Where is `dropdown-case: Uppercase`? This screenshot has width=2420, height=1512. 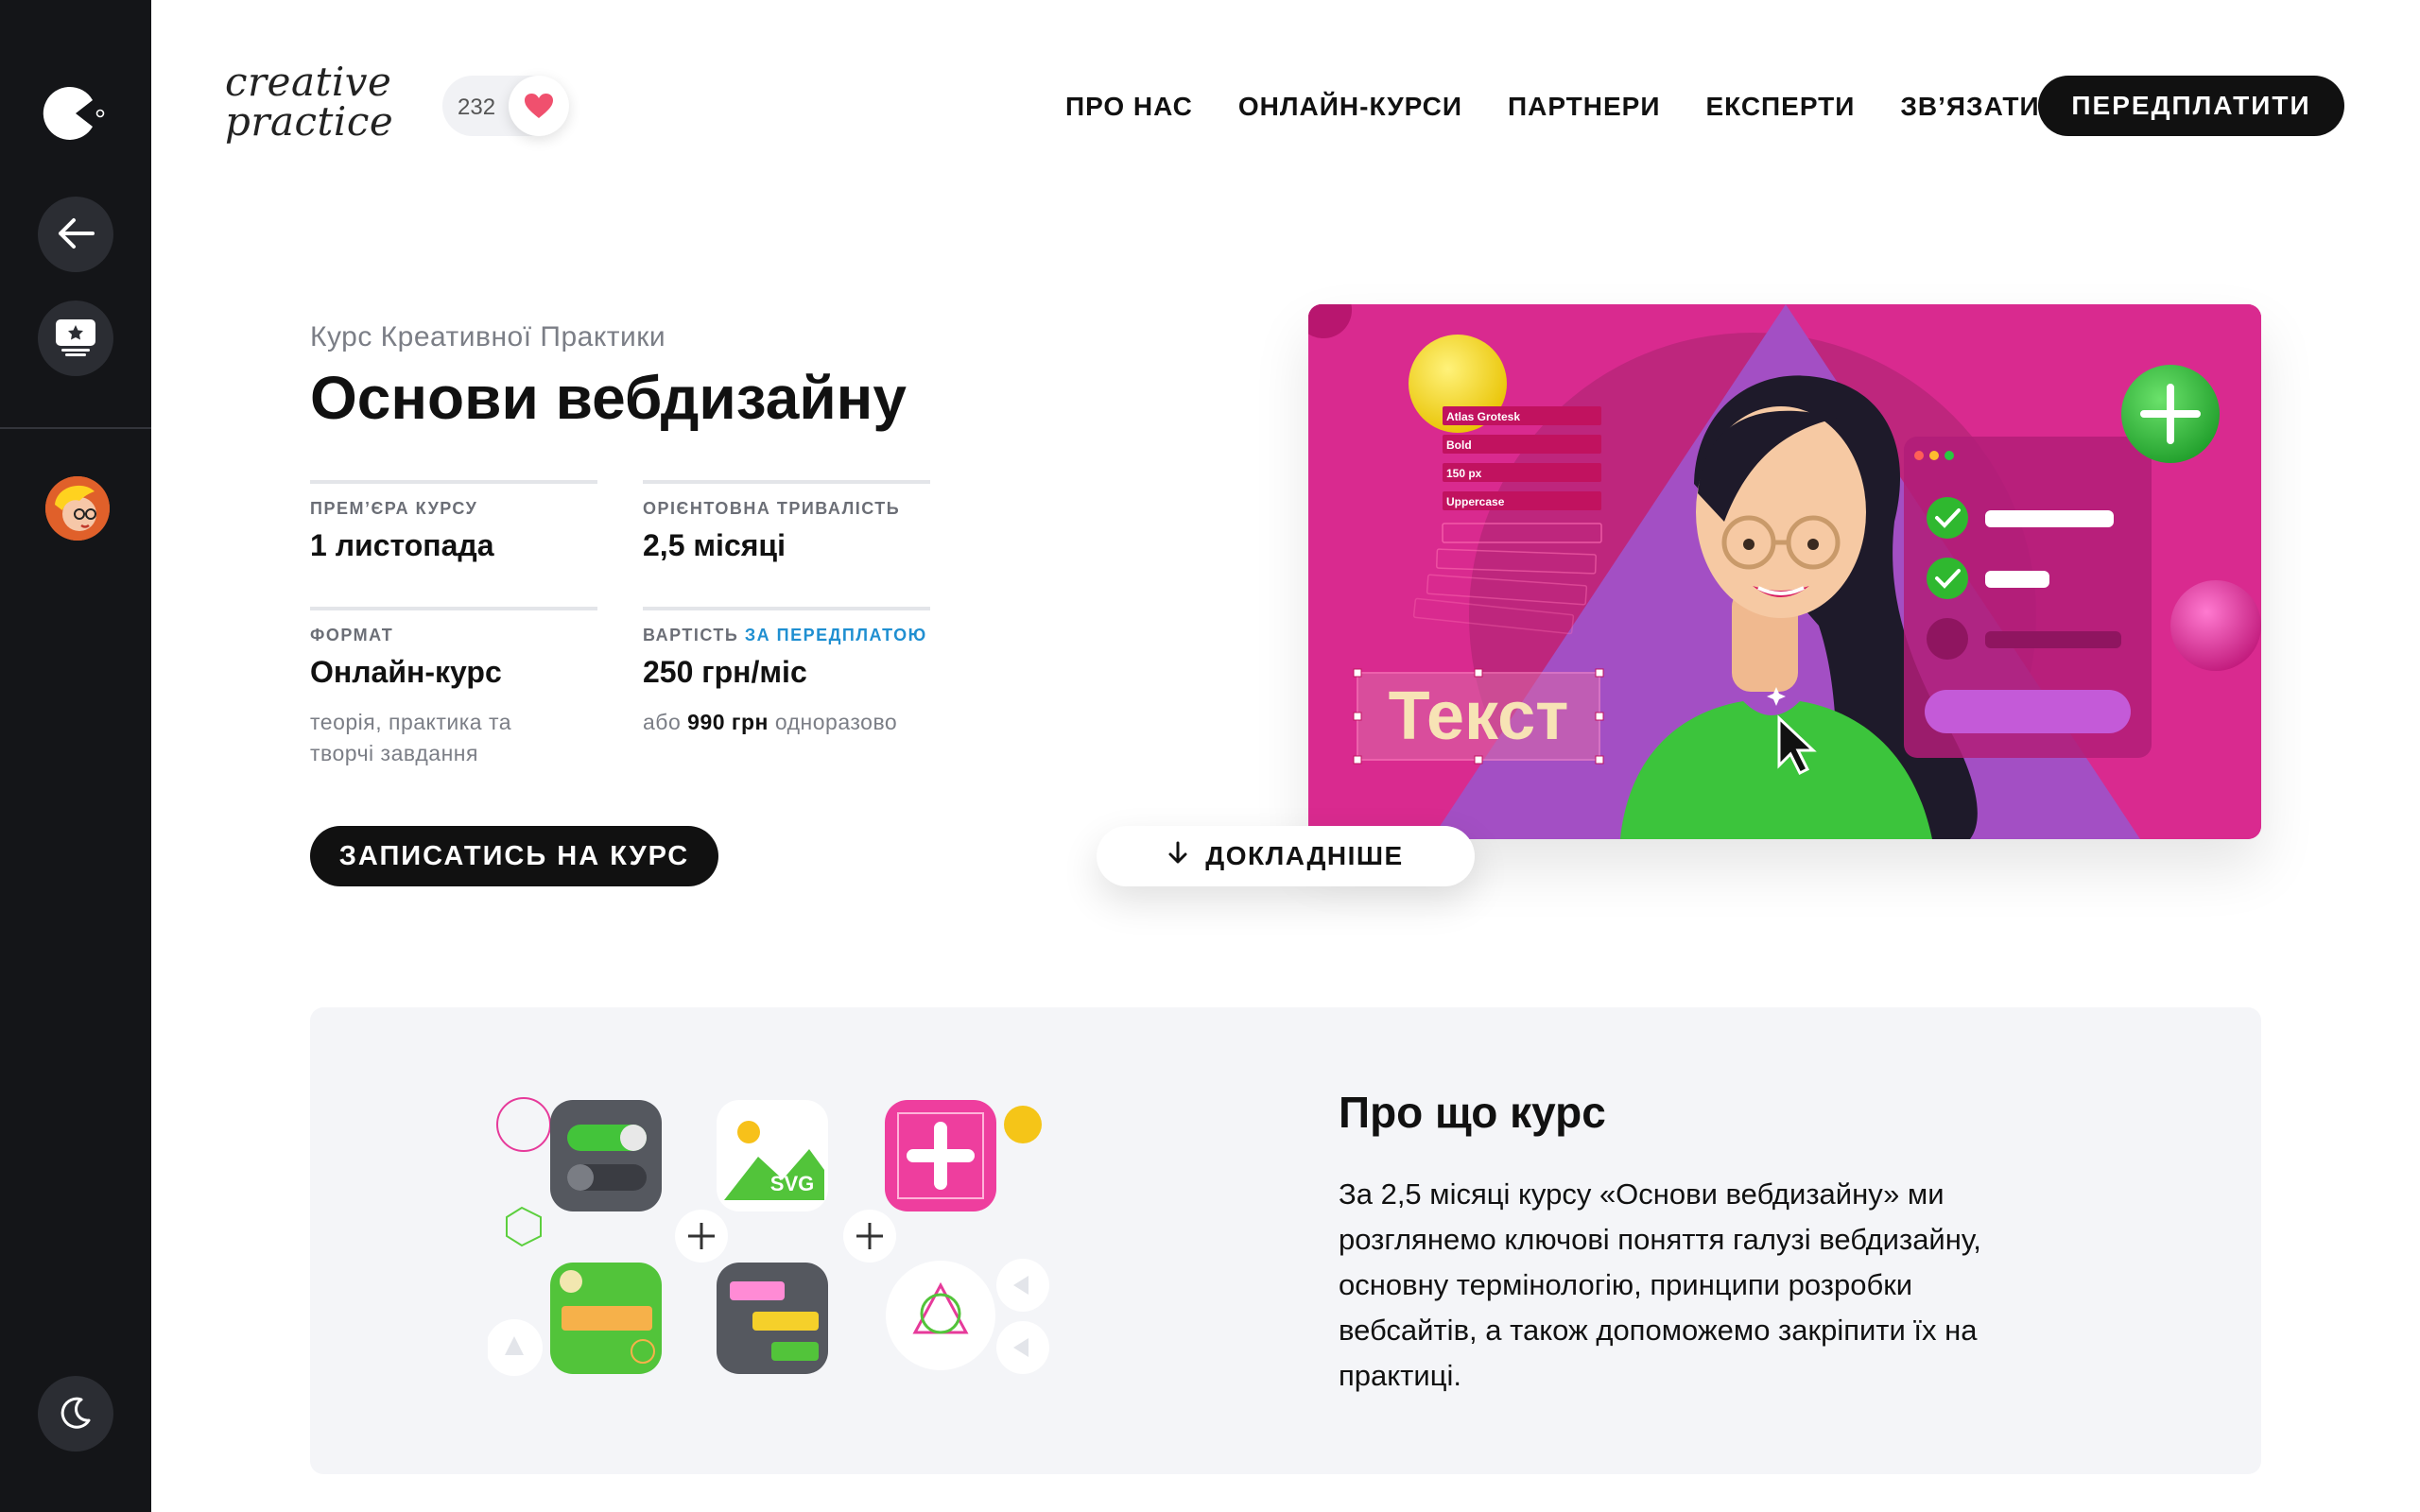 dropdown-case: Uppercase is located at coordinates (1475, 501).